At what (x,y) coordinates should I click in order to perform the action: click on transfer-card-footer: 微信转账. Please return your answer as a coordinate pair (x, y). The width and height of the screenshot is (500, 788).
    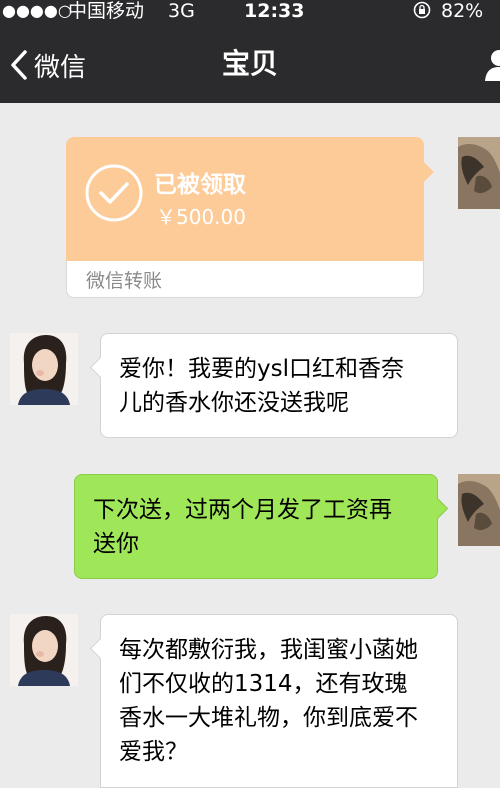
    Looking at the image, I should click on (245, 279).